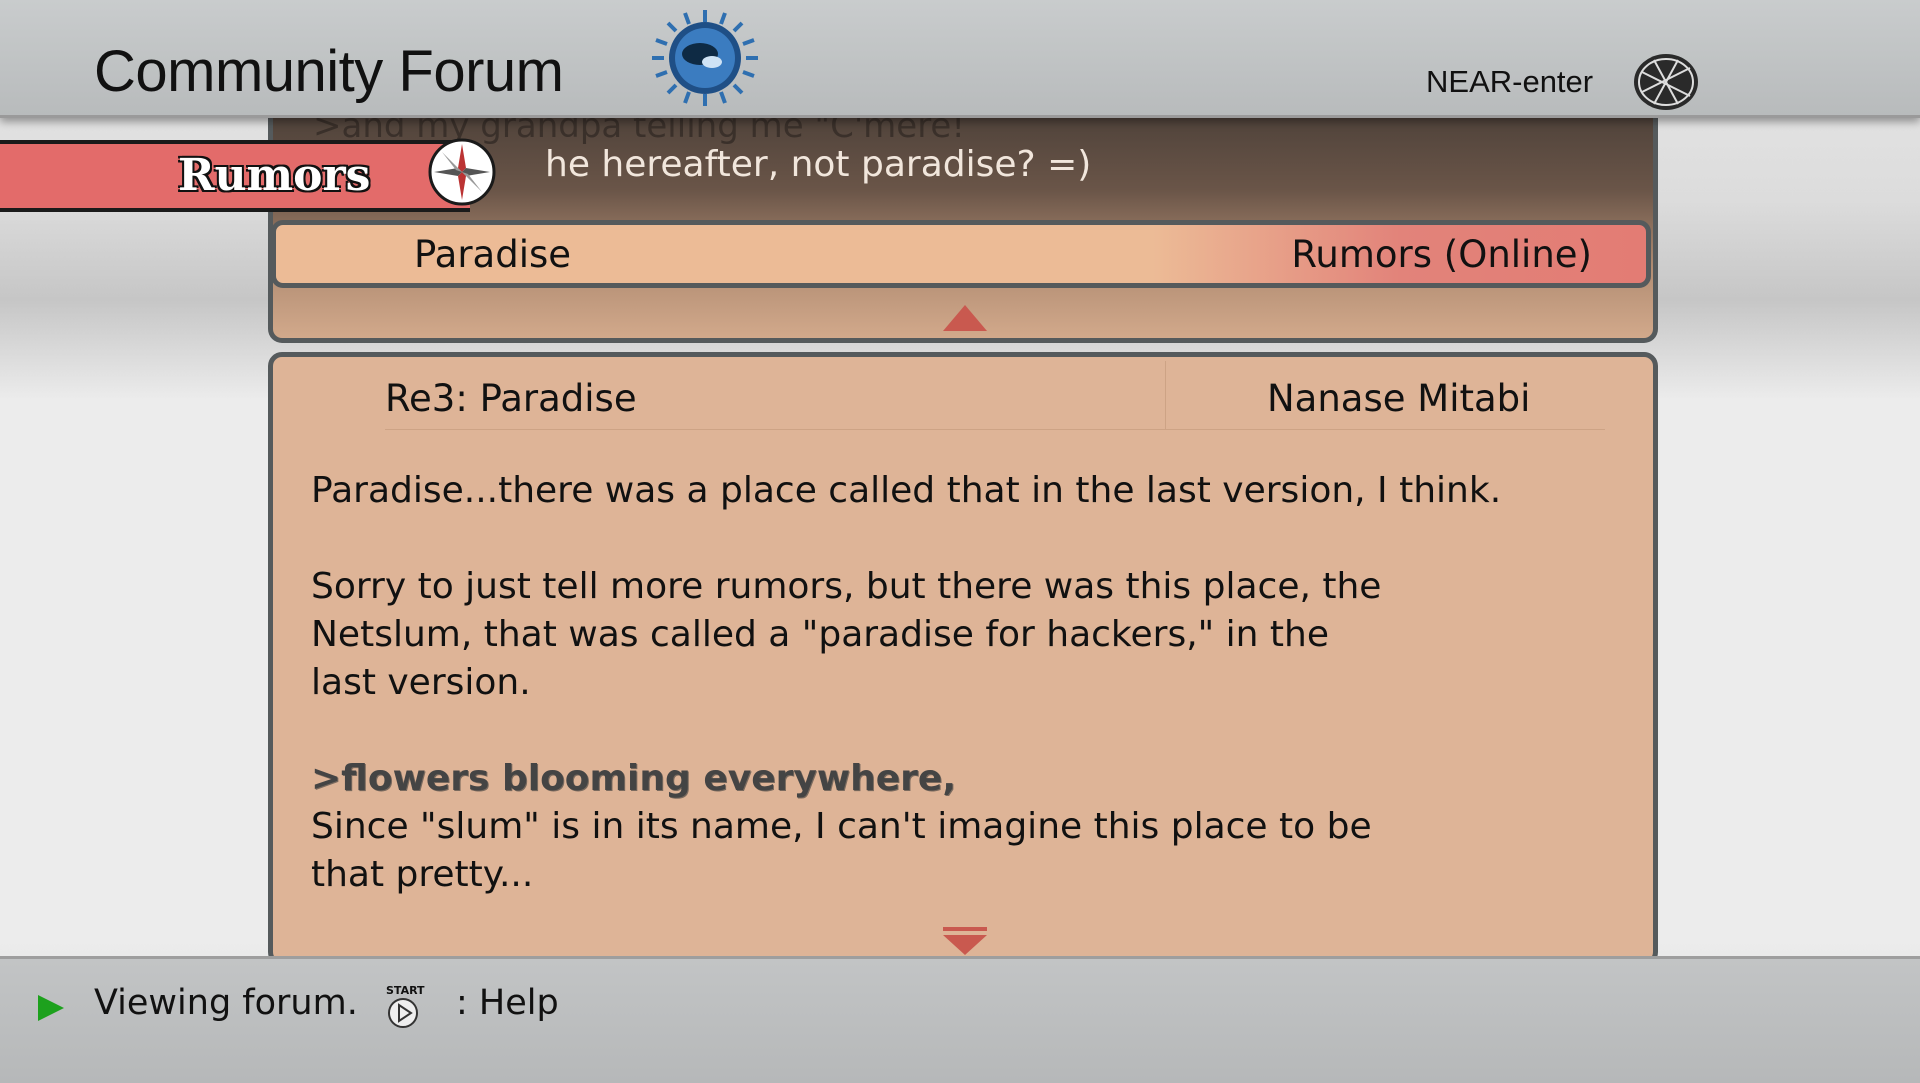  Describe the element at coordinates (960, 1019) in the screenshot. I see `footer-bar: Viewing forum. START : Help` at that location.